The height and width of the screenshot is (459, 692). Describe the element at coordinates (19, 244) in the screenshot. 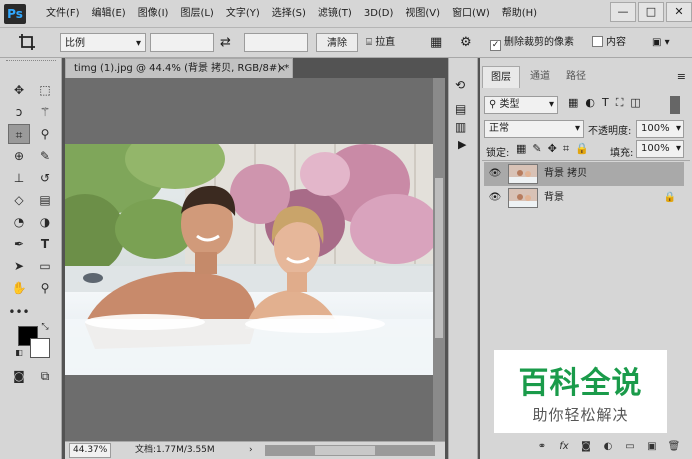

I see `pen-tool-icon: ✒` at that location.